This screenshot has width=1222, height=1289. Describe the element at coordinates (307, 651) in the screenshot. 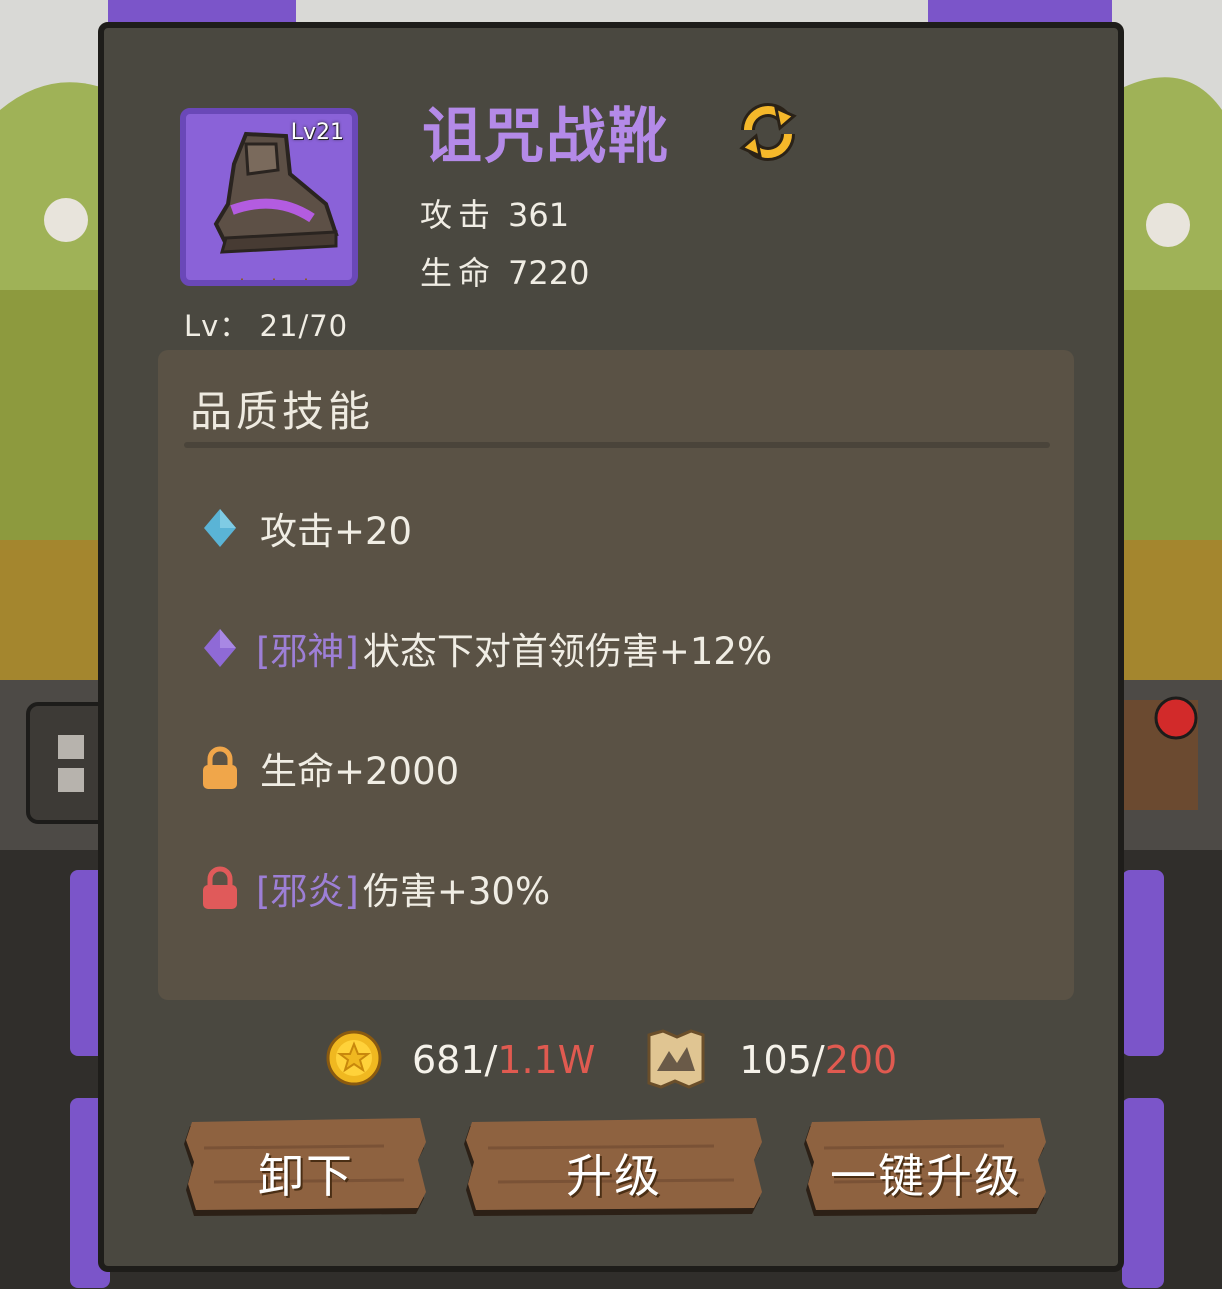

I see `skill-tag: [邪神]` at that location.